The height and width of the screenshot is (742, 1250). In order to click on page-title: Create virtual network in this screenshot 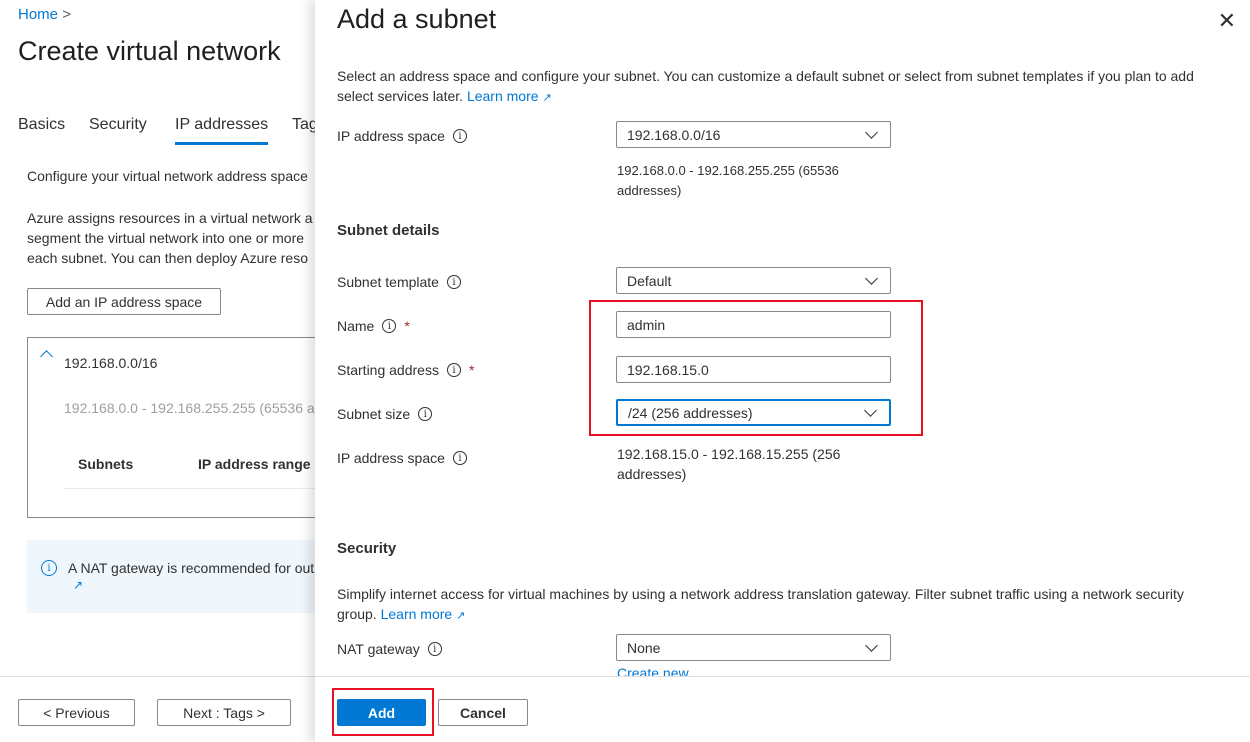, I will do `click(149, 51)`.